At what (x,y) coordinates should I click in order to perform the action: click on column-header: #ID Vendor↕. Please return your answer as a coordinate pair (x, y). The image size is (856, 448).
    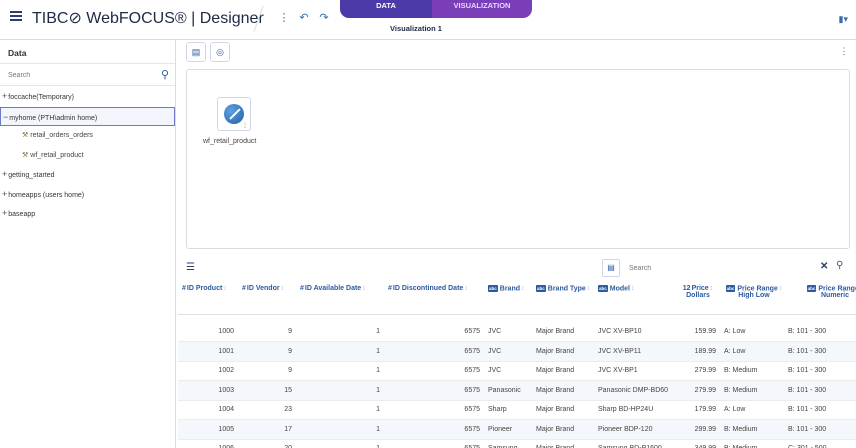
    Looking at the image, I should click on (267, 297).